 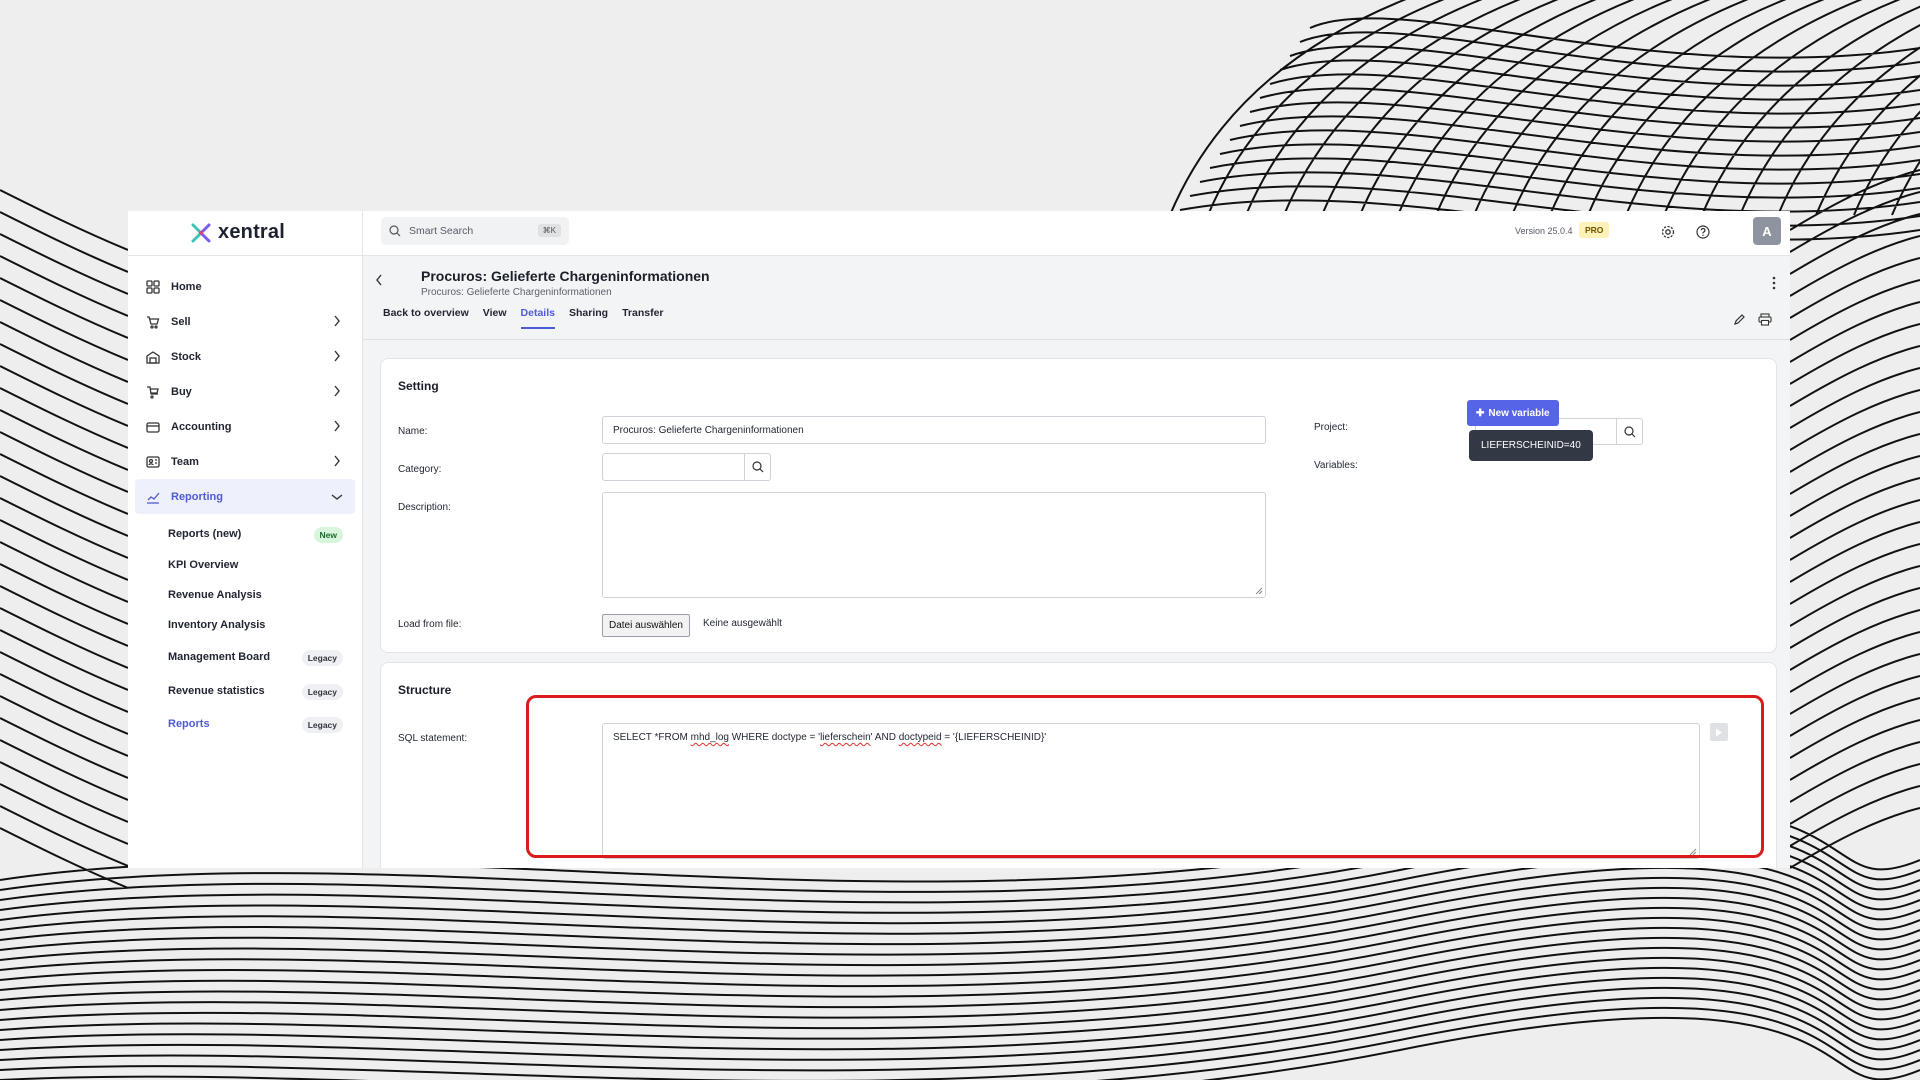 What do you see at coordinates (1703, 232) in the screenshot?
I see `help-icon` at bounding box center [1703, 232].